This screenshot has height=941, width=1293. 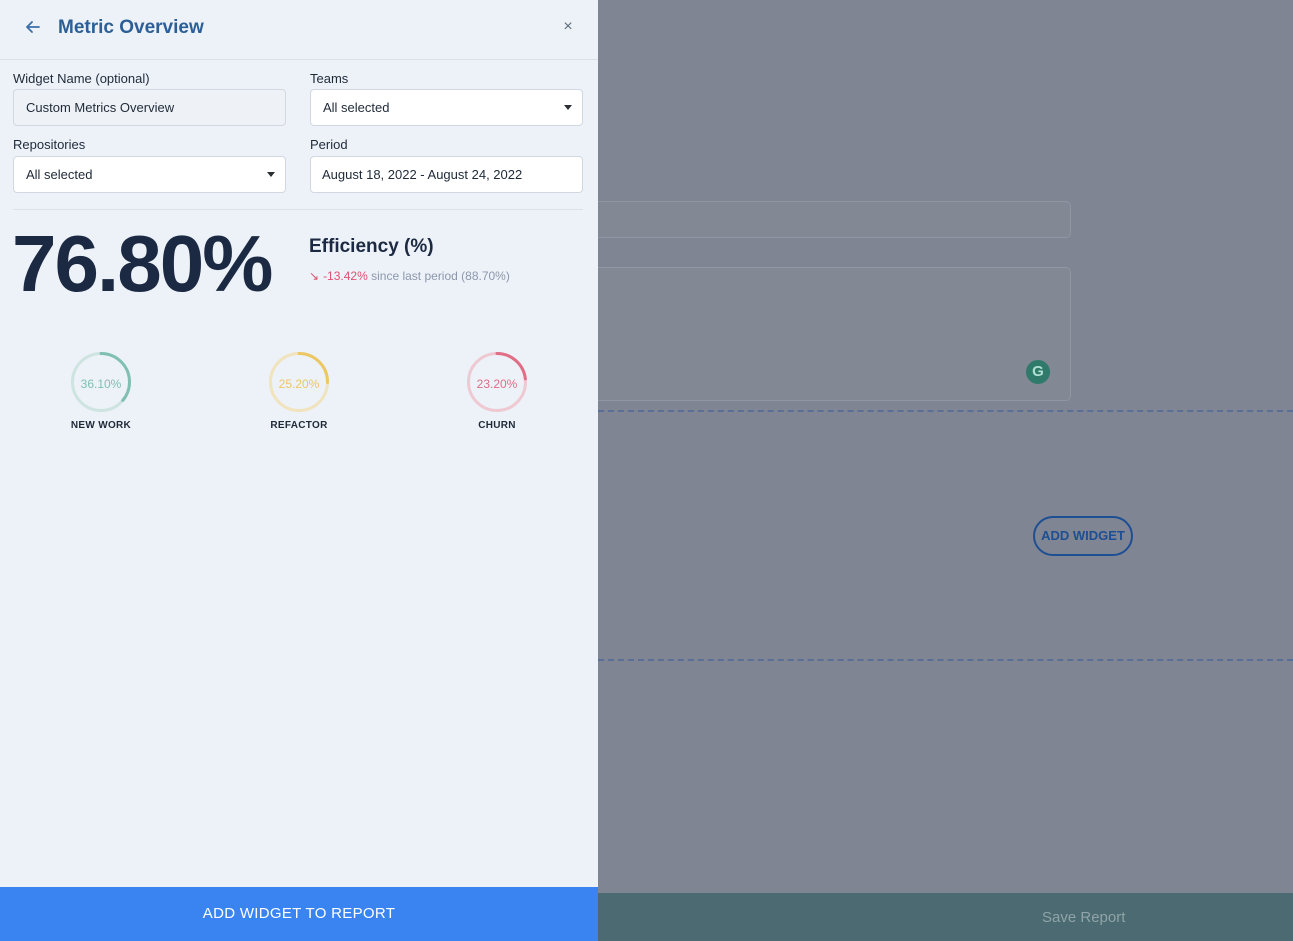 I want to click on panel-title: Metric Overview, so click(x=131, y=27).